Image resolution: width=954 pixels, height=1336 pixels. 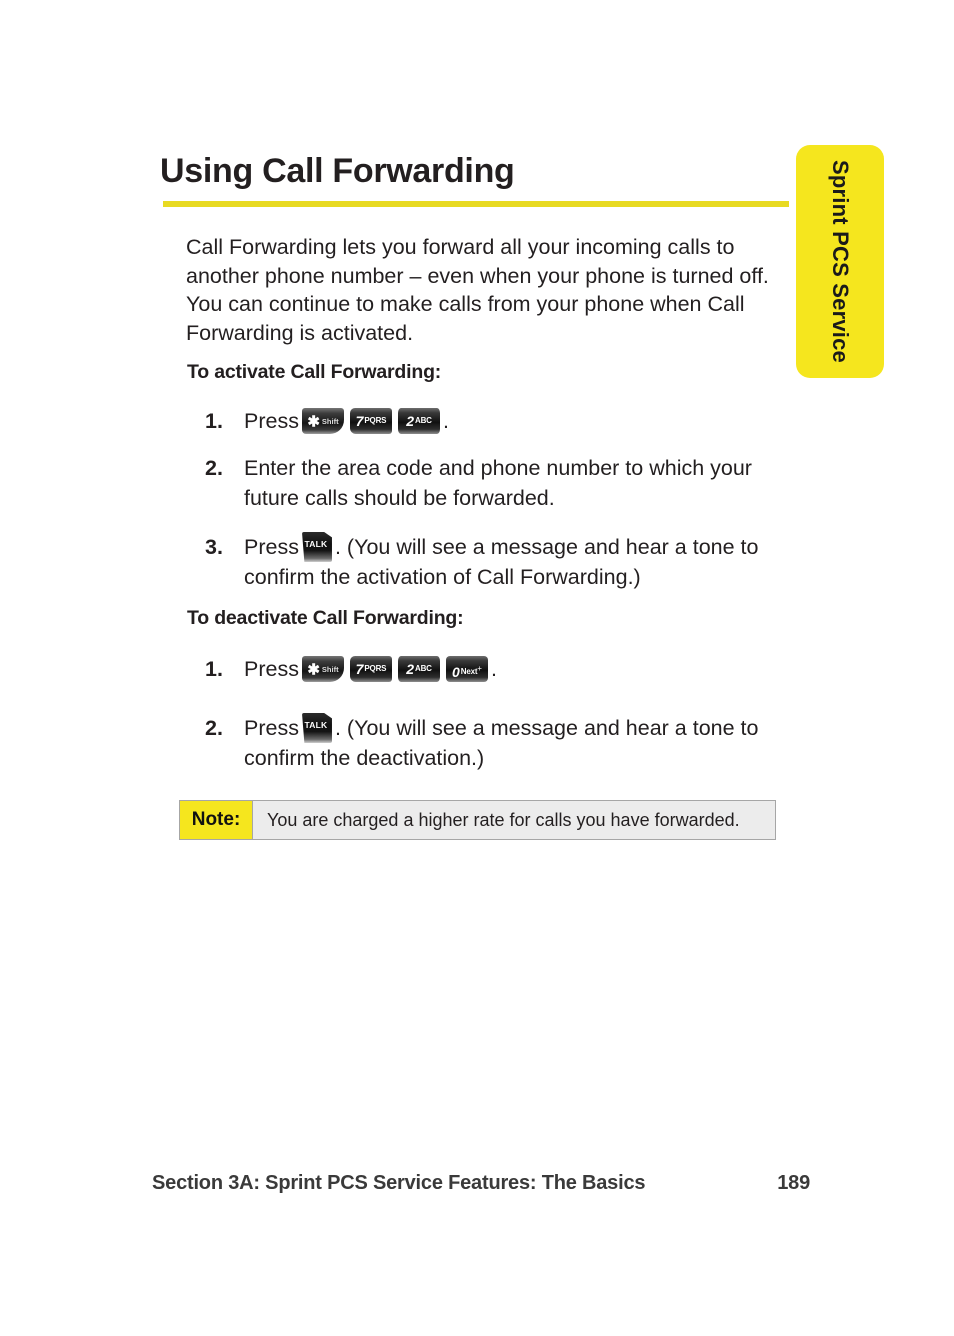 I want to click on activate-step-1: 1. Press ✱ Shift 7PQRS 2ABC., so click(x=495, y=421).